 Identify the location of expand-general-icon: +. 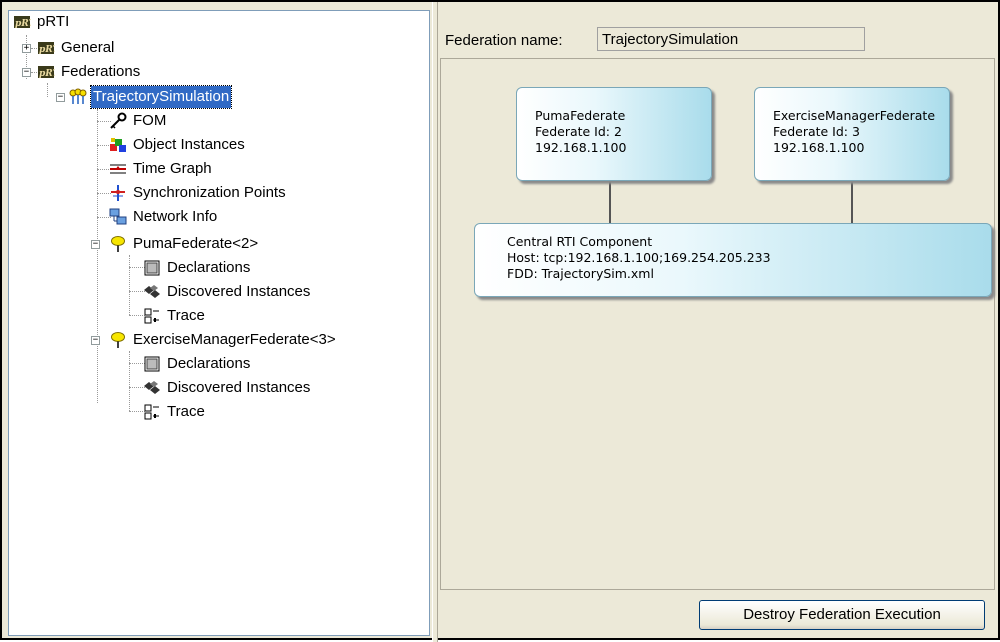
(26, 48).